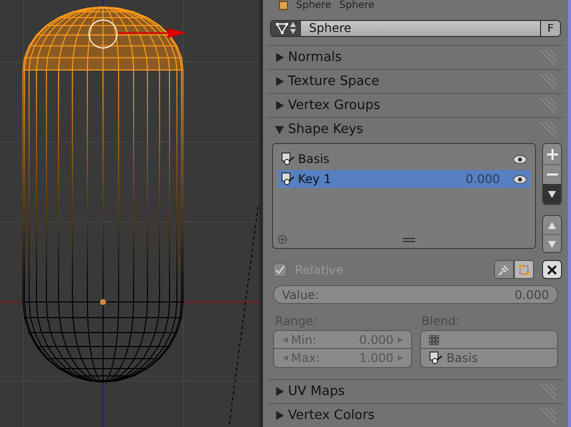 This screenshot has width=571, height=427. I want to click on clear-button, so click(552, 269).